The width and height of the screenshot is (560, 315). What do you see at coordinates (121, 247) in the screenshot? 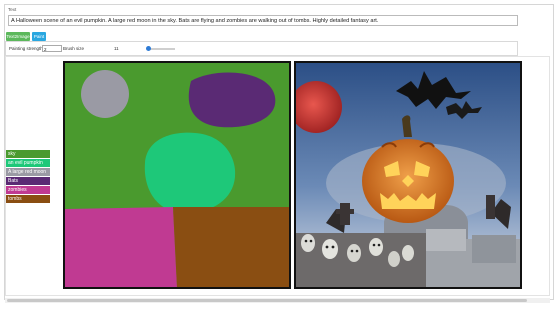
I see `zombies-region` at bounding box center [121, 247].